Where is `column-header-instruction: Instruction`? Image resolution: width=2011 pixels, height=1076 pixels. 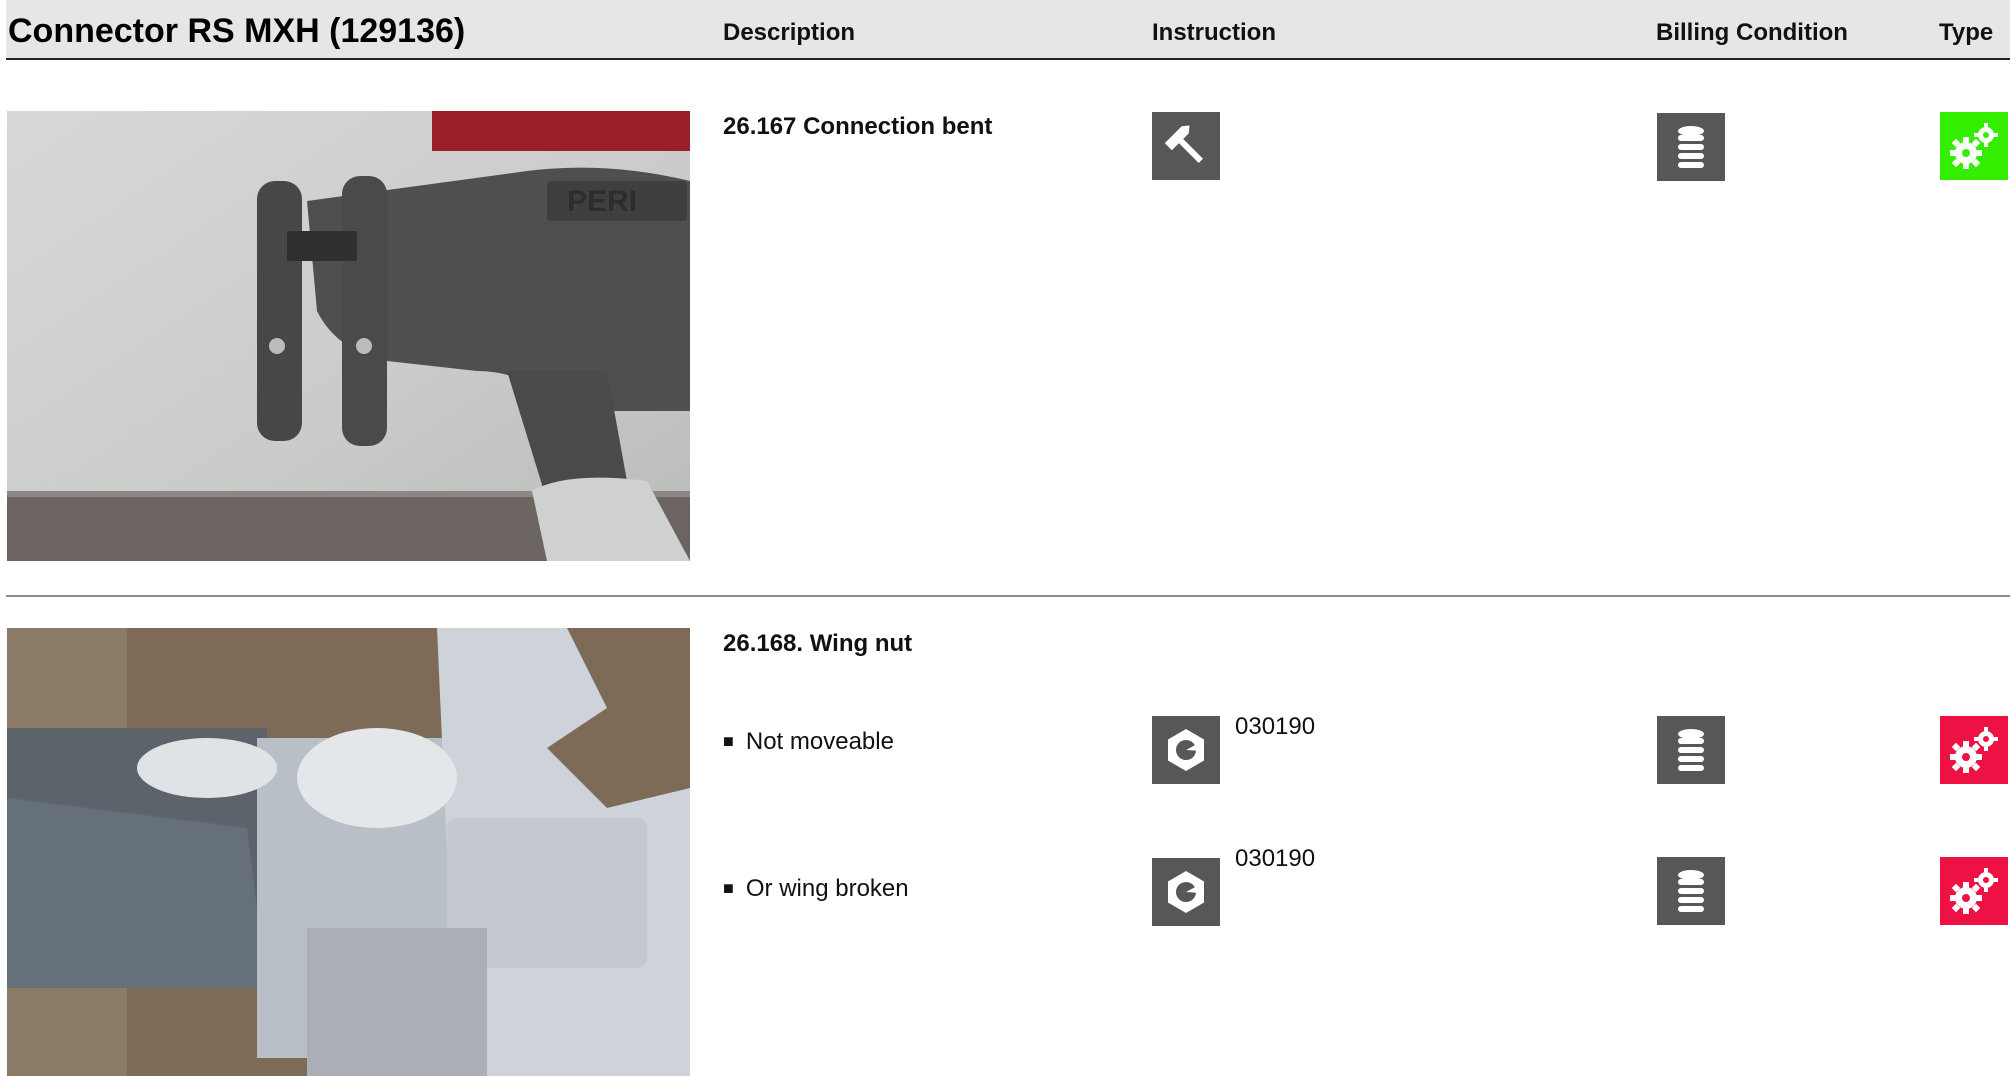
column-header-instruction: Instruction is located at coordinates (1214, 32).